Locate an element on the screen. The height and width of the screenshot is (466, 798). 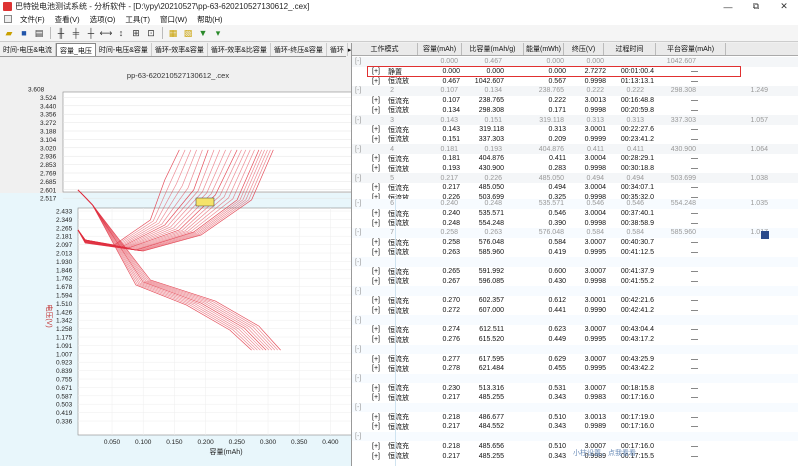
cycle-row: [-] 0.000 0.467 0.000 0.000 1042.607 is located at coordinates (575, 62).